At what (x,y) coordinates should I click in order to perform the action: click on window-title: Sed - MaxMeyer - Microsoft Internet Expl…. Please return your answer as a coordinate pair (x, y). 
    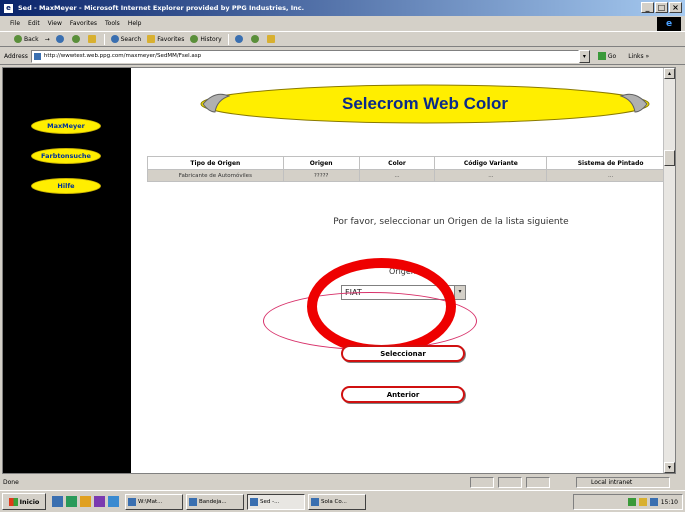
    Looking at the image, I should click on (161, 8).